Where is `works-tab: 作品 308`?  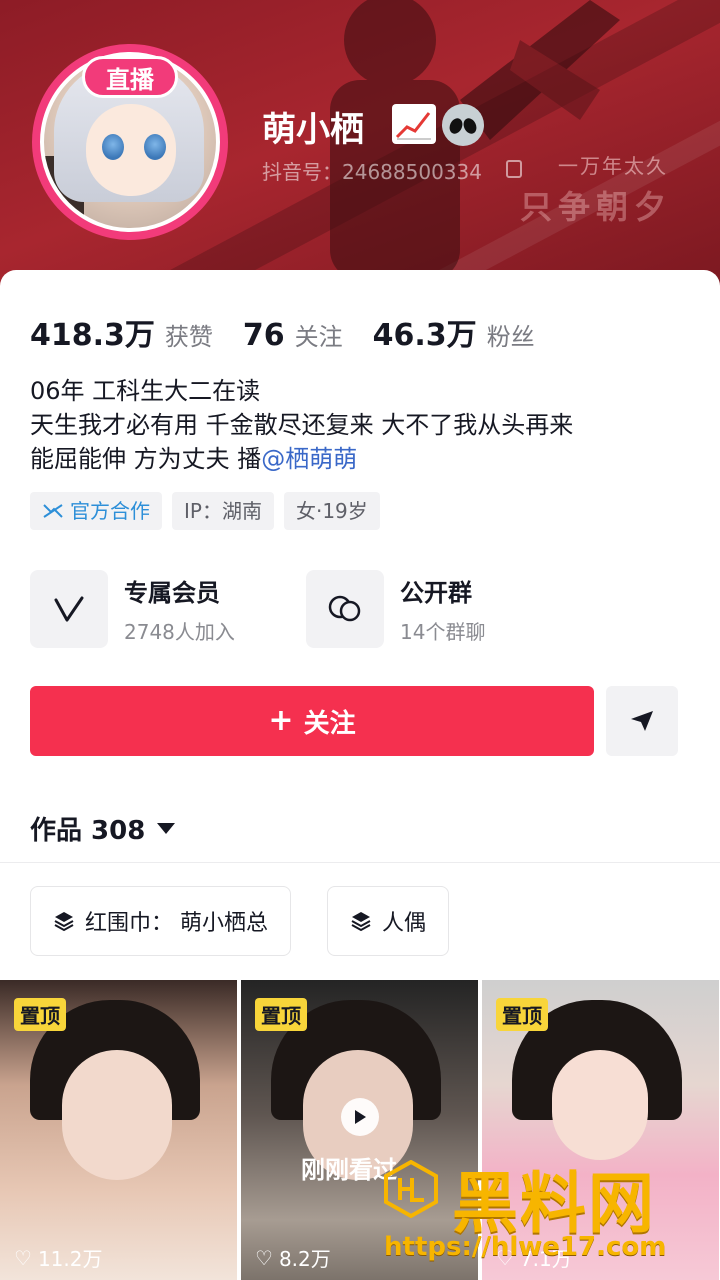
works-tab: 作品 308 is located at coordinates (103, 828).